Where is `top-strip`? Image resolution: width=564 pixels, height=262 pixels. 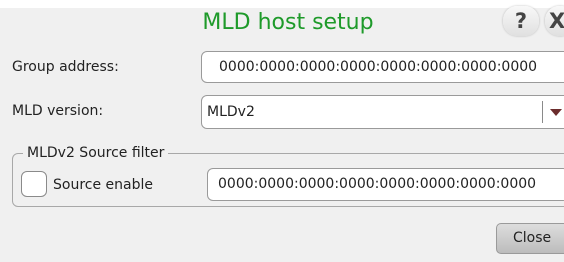
top-strip is located at coordinates (282, 4).